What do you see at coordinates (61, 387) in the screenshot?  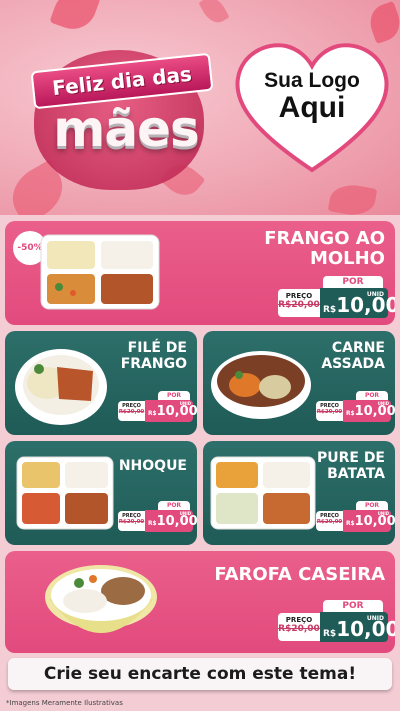 I see `plate-chicken-icon` at bounding box center [61, 387].